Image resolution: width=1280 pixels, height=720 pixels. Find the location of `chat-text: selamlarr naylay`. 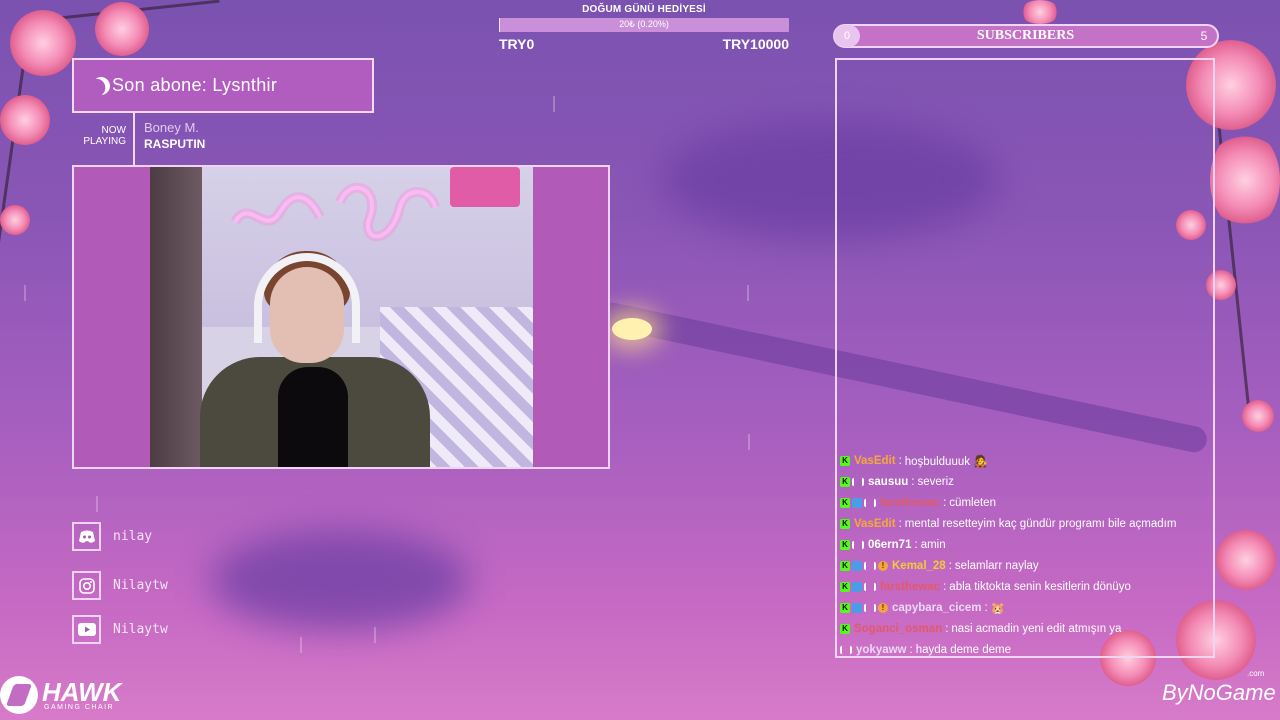

chat-text: selamlarr naylay is located at coordinates (996, 565).